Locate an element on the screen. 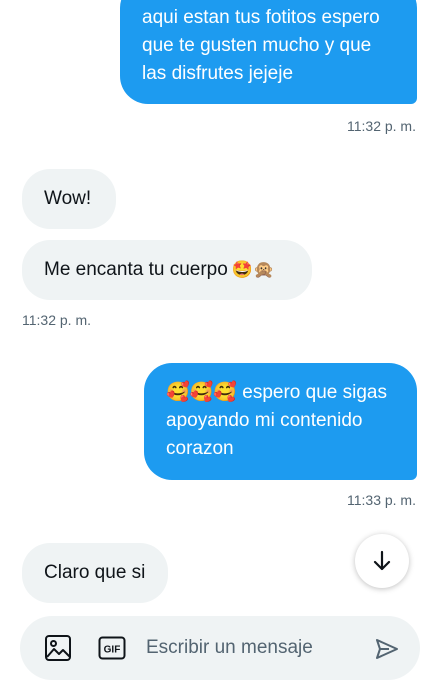 This screenshot has height=680, width=438. gif-button: GIF is located at coordinates (112, 648).